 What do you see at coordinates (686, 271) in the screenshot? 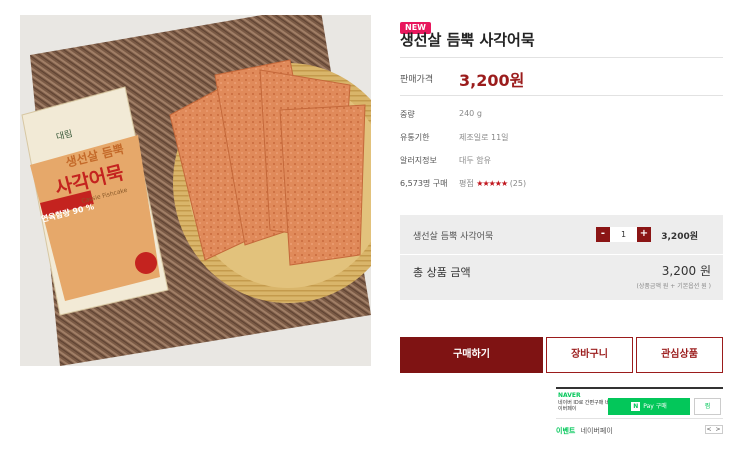
I see `total-value: 3,200 원` at bounding box center [686, 271].